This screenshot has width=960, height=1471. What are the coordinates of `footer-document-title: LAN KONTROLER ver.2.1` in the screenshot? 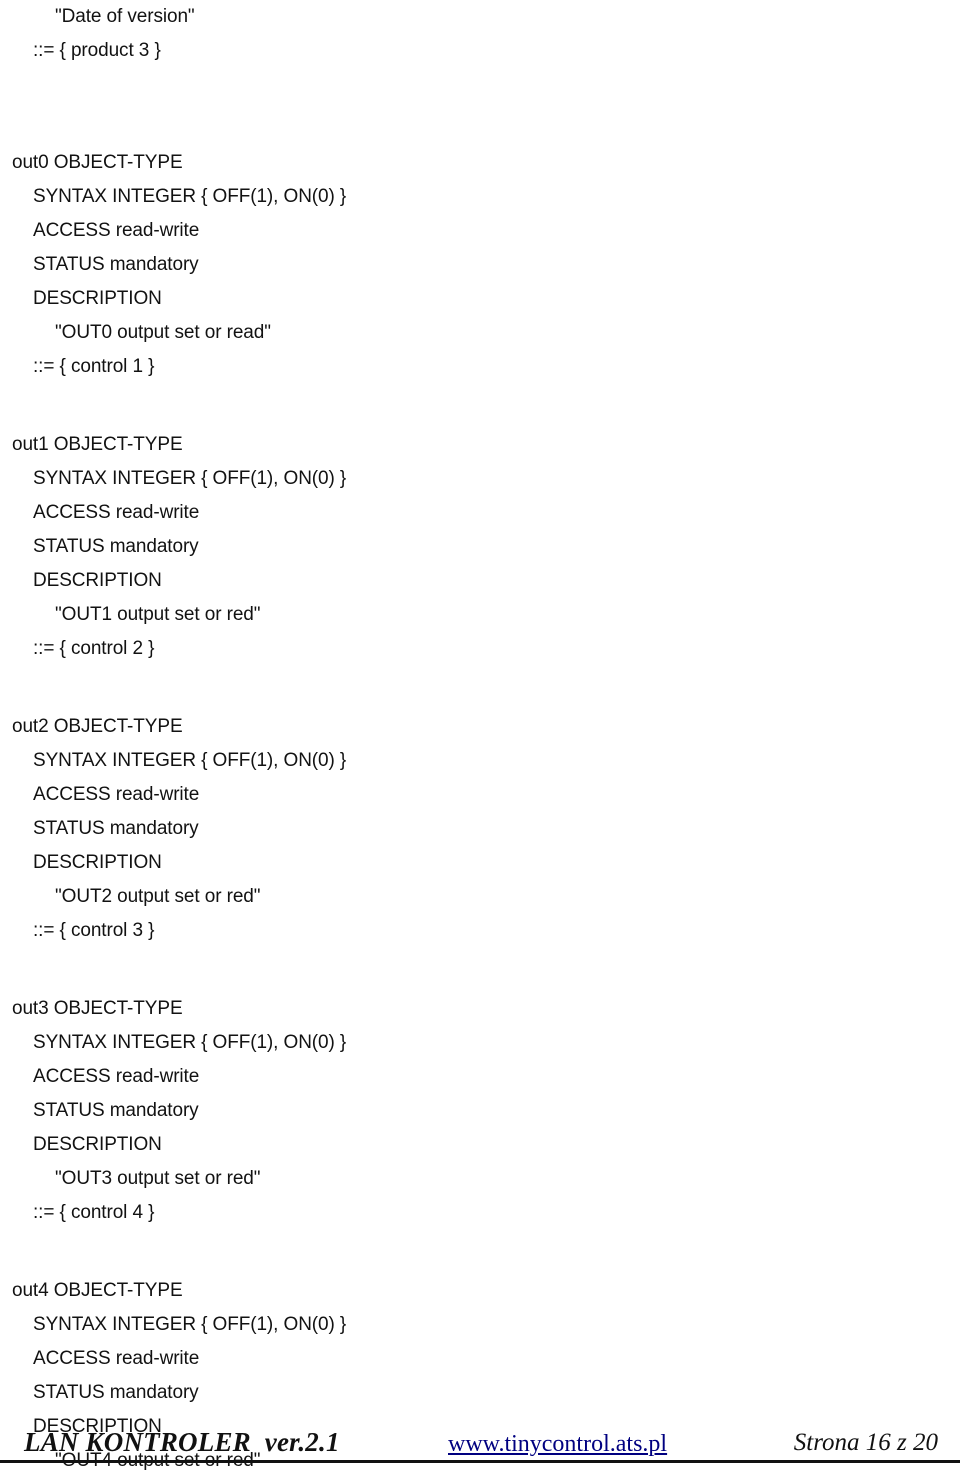 It's located at (182, 1442).